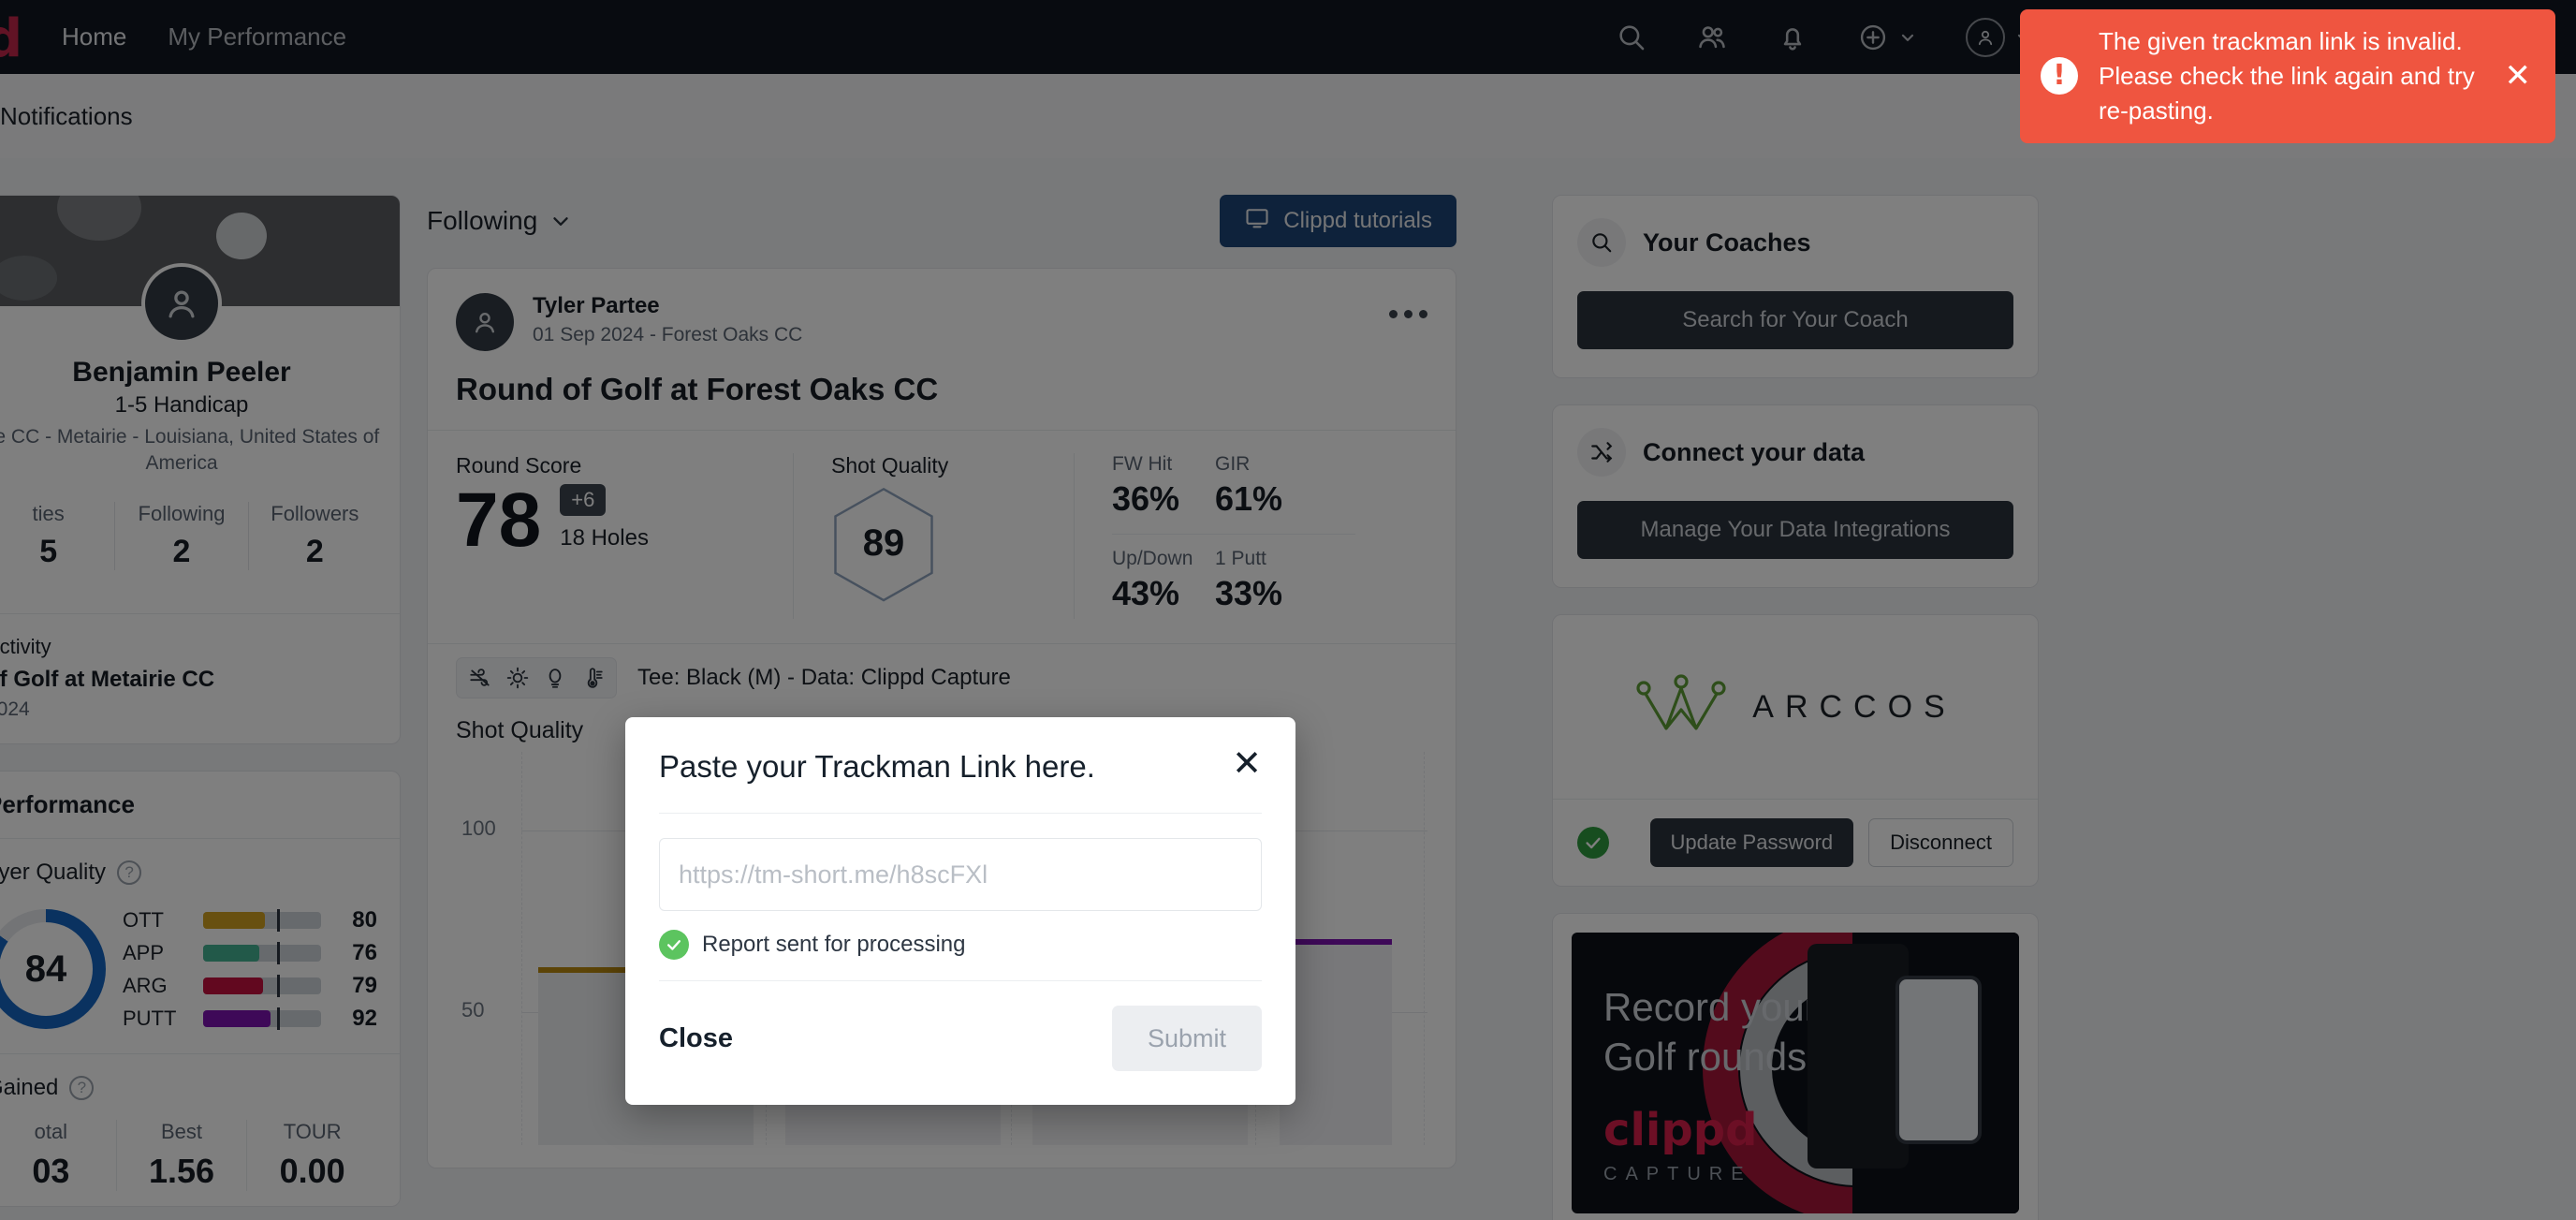 Image resolution: width=2576 pixels, height=1220 pixels. I want to click on modal-status-text: Report sent for processing, so click(834, 944).